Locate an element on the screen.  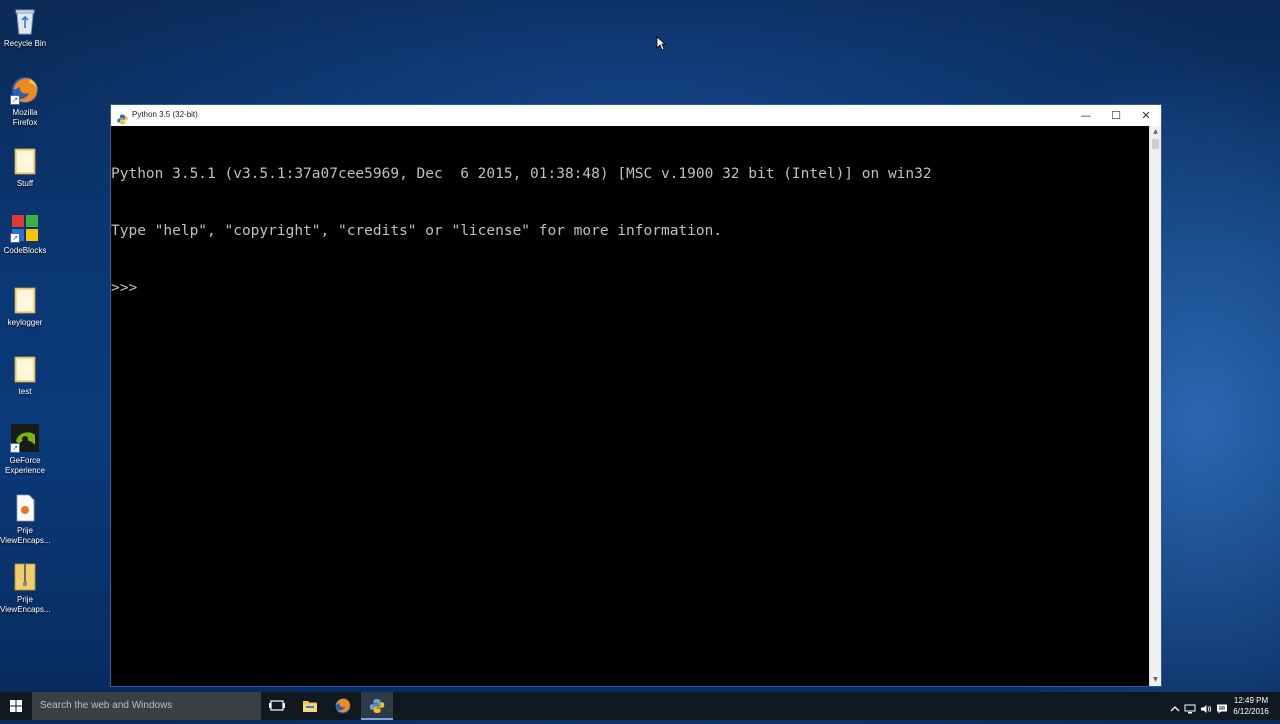
firefox-taskbar-button is located at coordinates (343, 706).